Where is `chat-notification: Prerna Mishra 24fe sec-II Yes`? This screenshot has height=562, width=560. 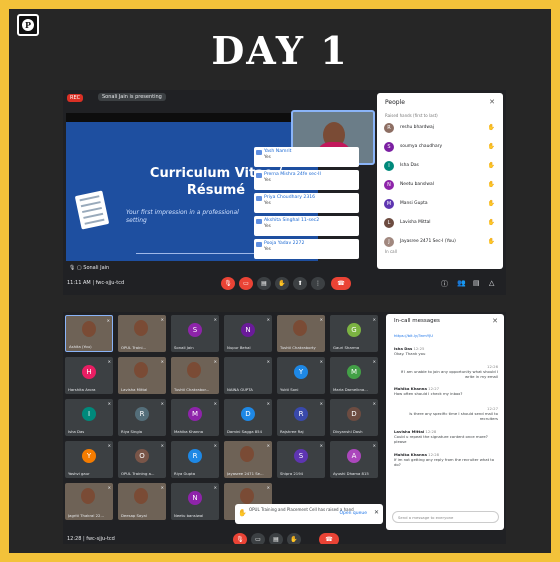 chat-notification: Prerna Mishra 24fe sec-II Yes is located at coordinates (306, 180).